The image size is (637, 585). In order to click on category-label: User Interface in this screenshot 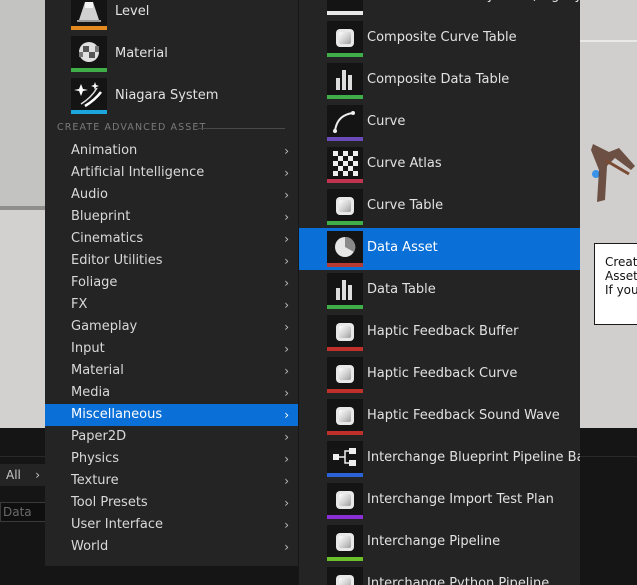, I will do `click(117, 524)`.